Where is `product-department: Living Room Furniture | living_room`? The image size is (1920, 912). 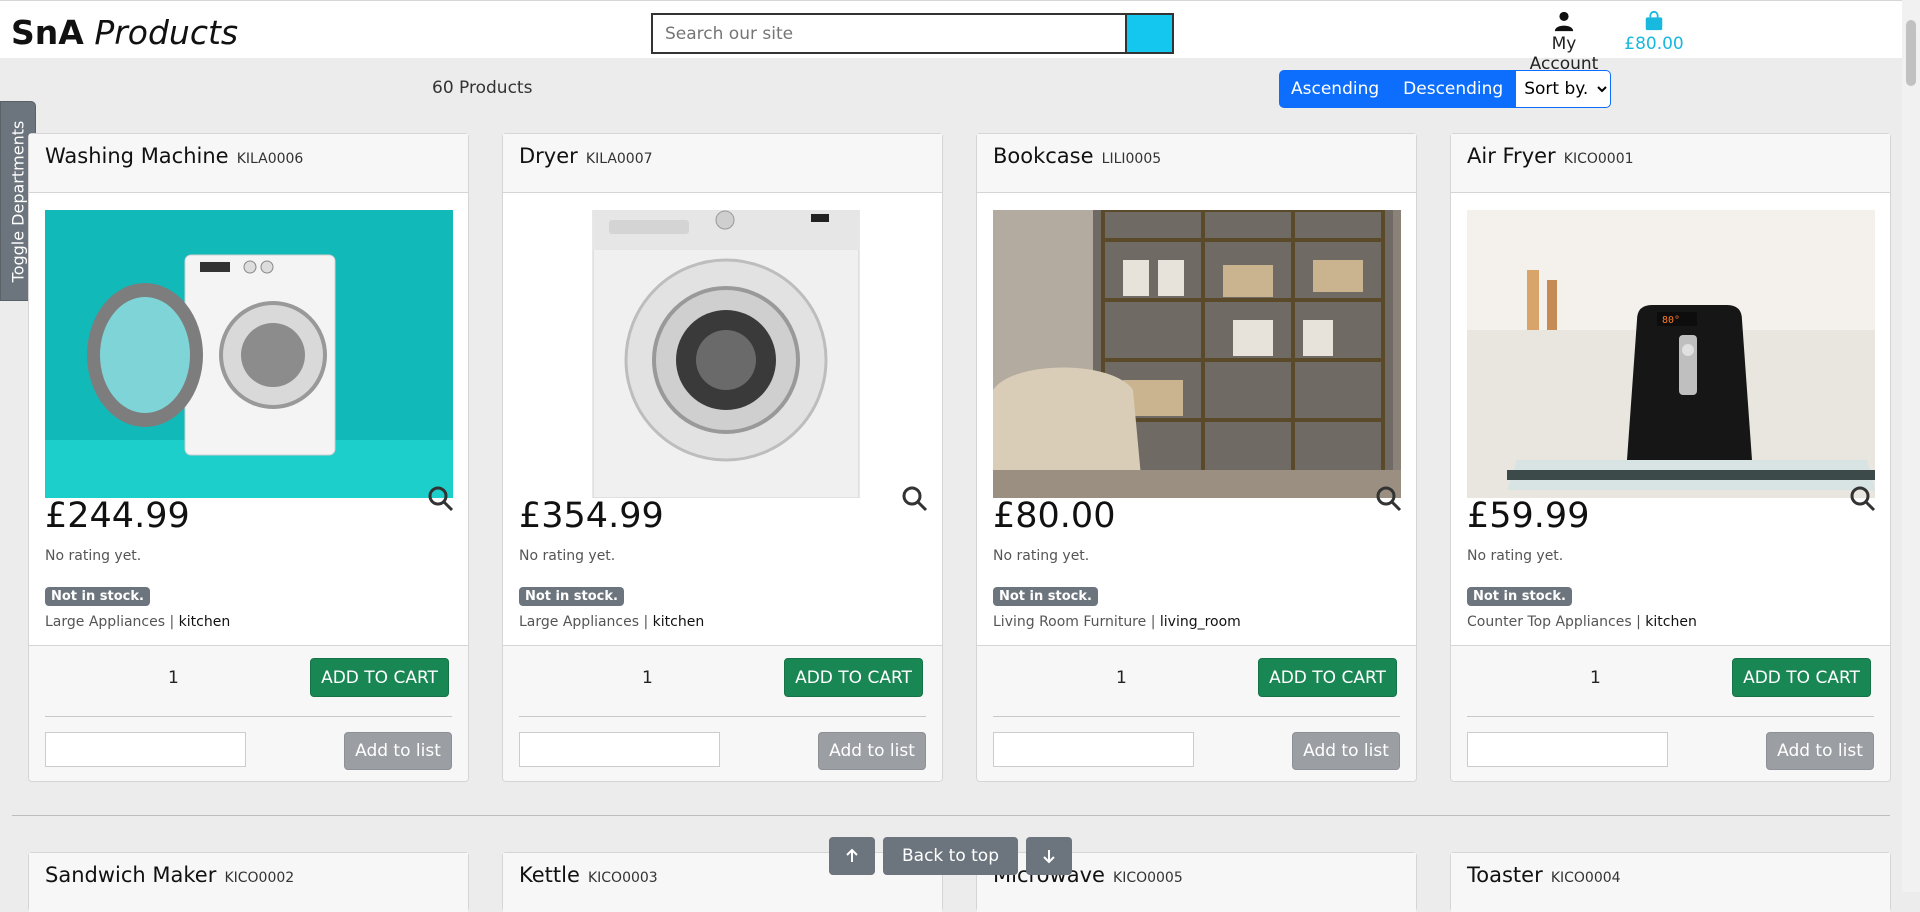
product-department: Living Room Furniture | living_room is located at coordinates (1117, 622).